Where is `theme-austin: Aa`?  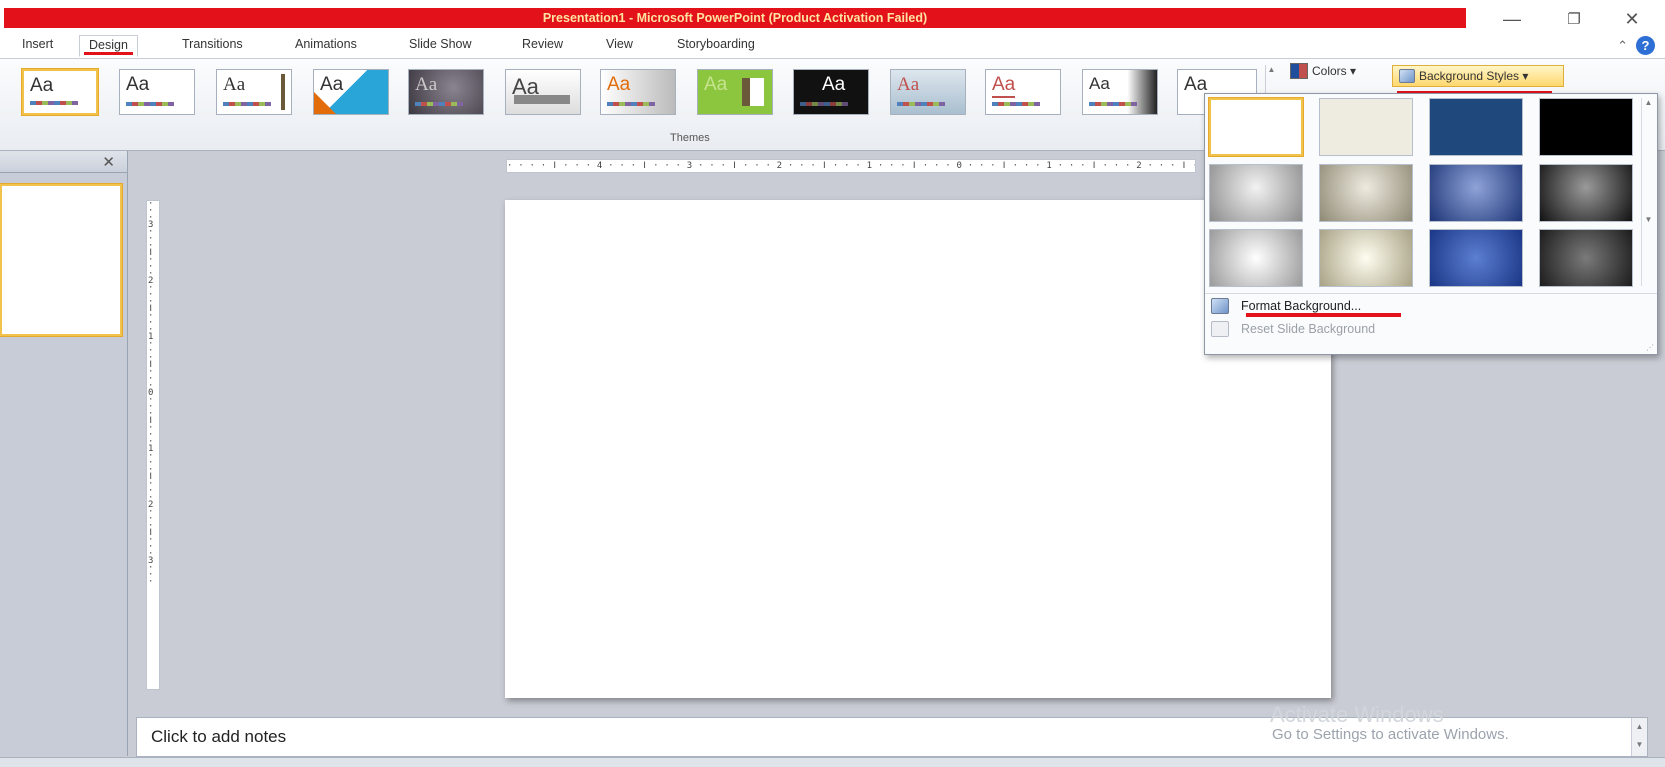
theme-austin: Aa is located at coordinates (446, 92).